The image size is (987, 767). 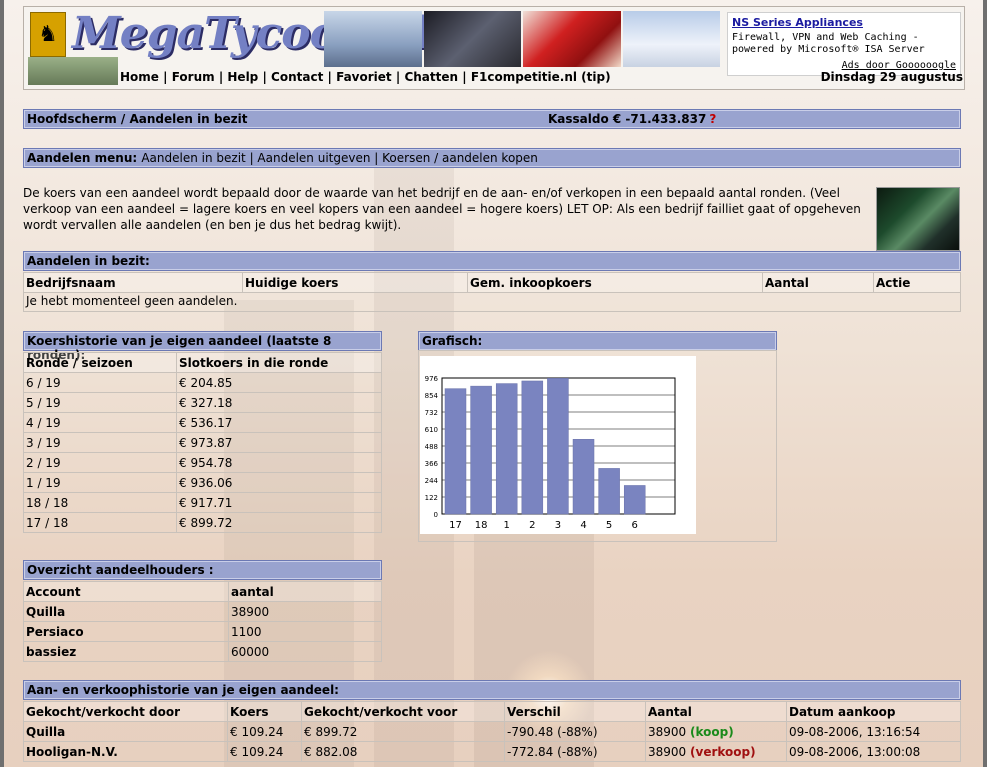 I want to click on account-cell: Quilla, so click(x=126, y=611).